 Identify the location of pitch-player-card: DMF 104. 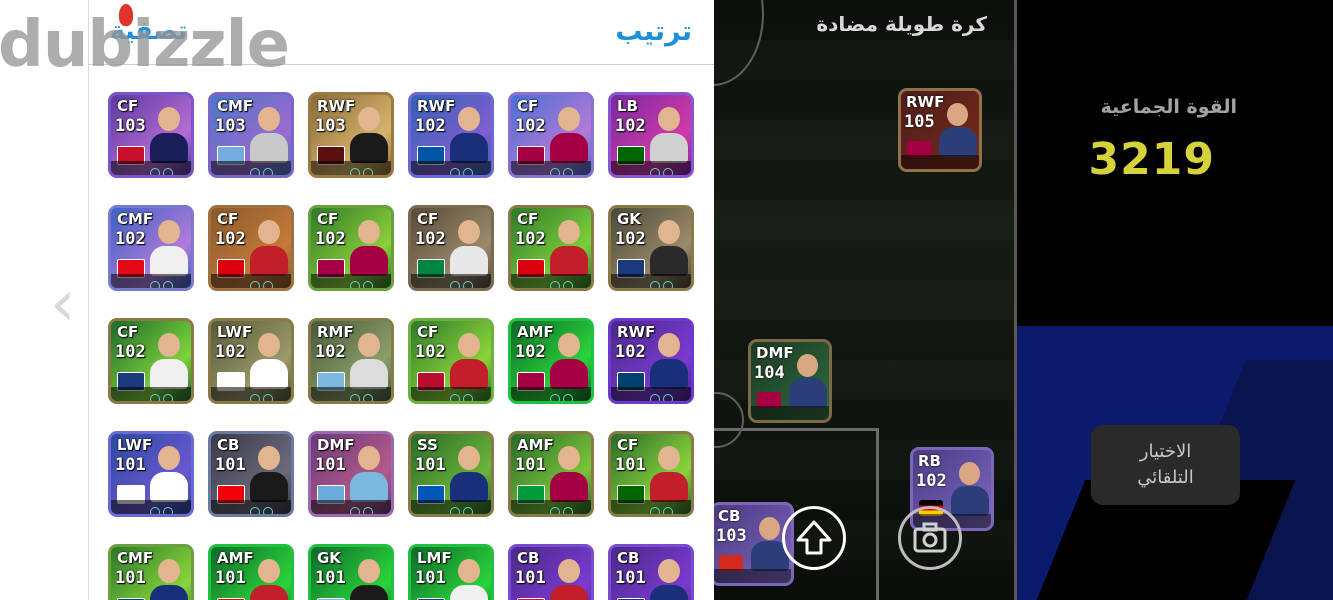
(790, 381).